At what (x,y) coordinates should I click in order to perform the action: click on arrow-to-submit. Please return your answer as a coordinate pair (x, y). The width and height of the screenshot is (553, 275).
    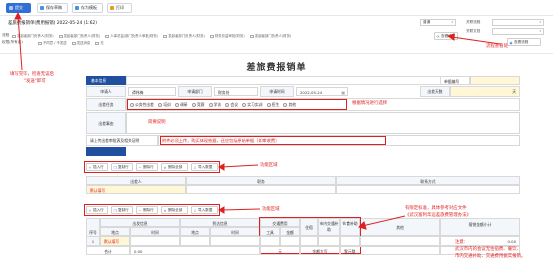
    Looking at the image, I should click on (20, 43).